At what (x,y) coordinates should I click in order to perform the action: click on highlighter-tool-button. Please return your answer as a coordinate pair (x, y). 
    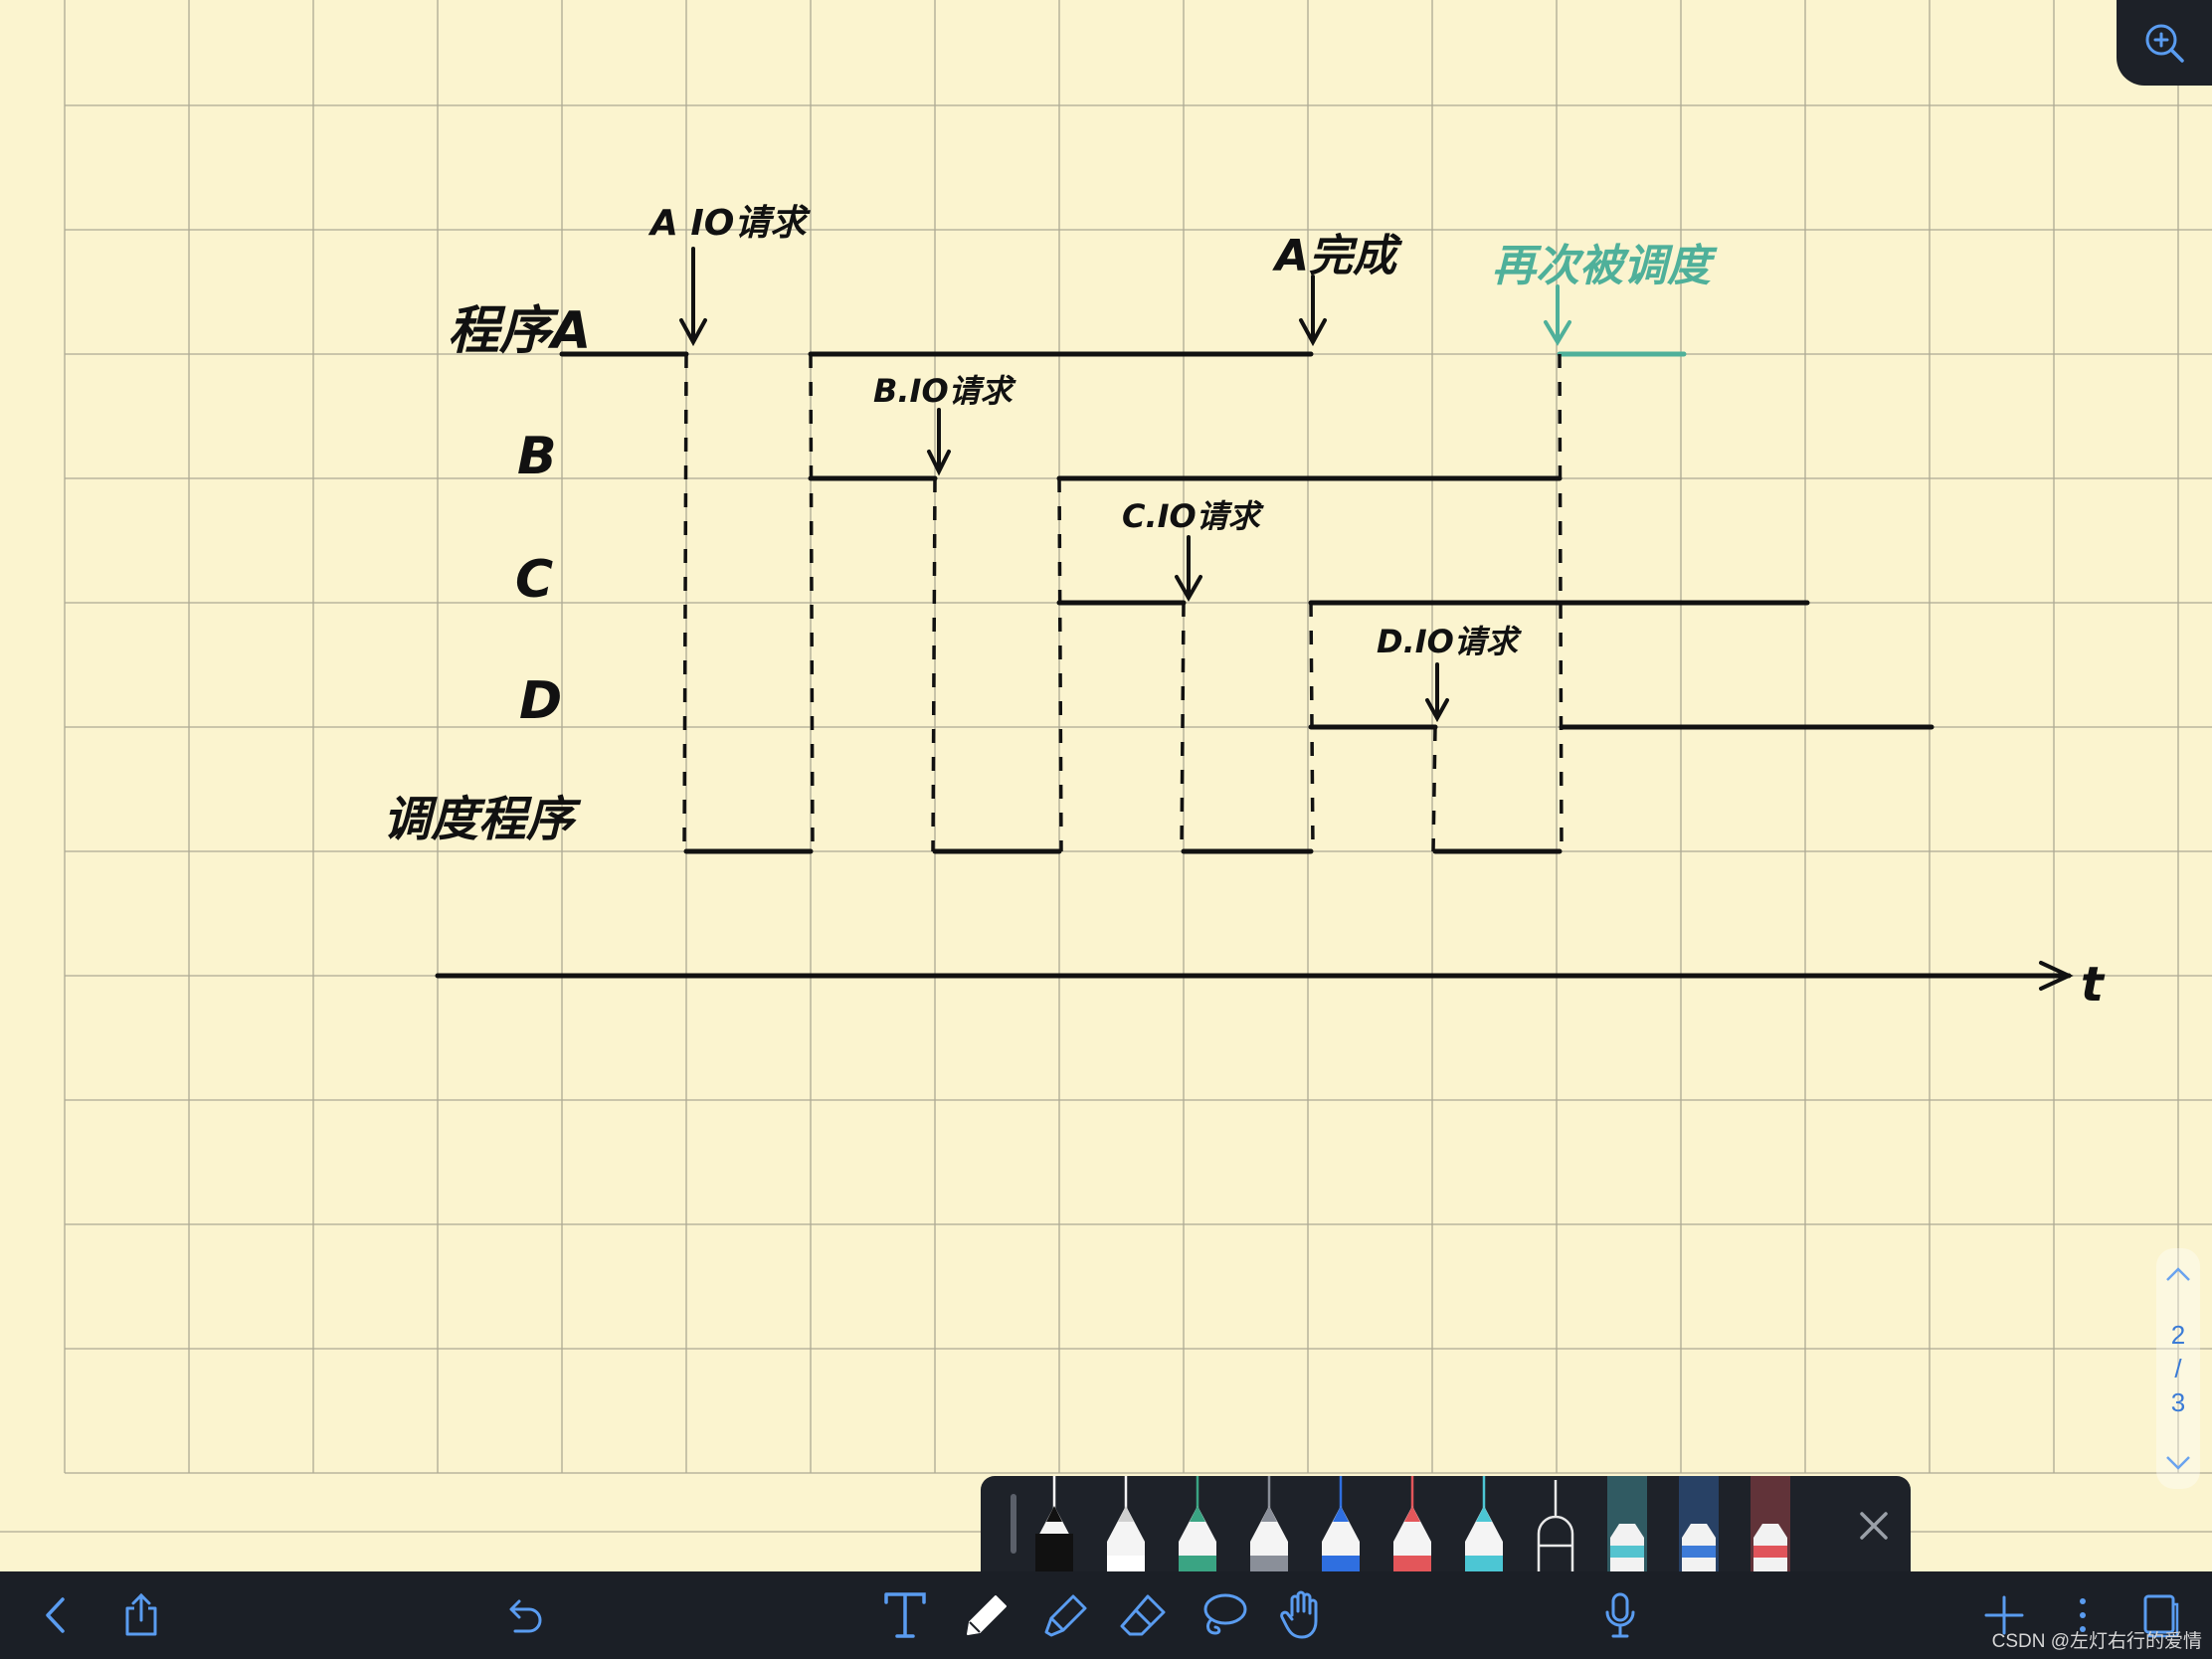
    Looking at the image, I should click on (1066, 1615).